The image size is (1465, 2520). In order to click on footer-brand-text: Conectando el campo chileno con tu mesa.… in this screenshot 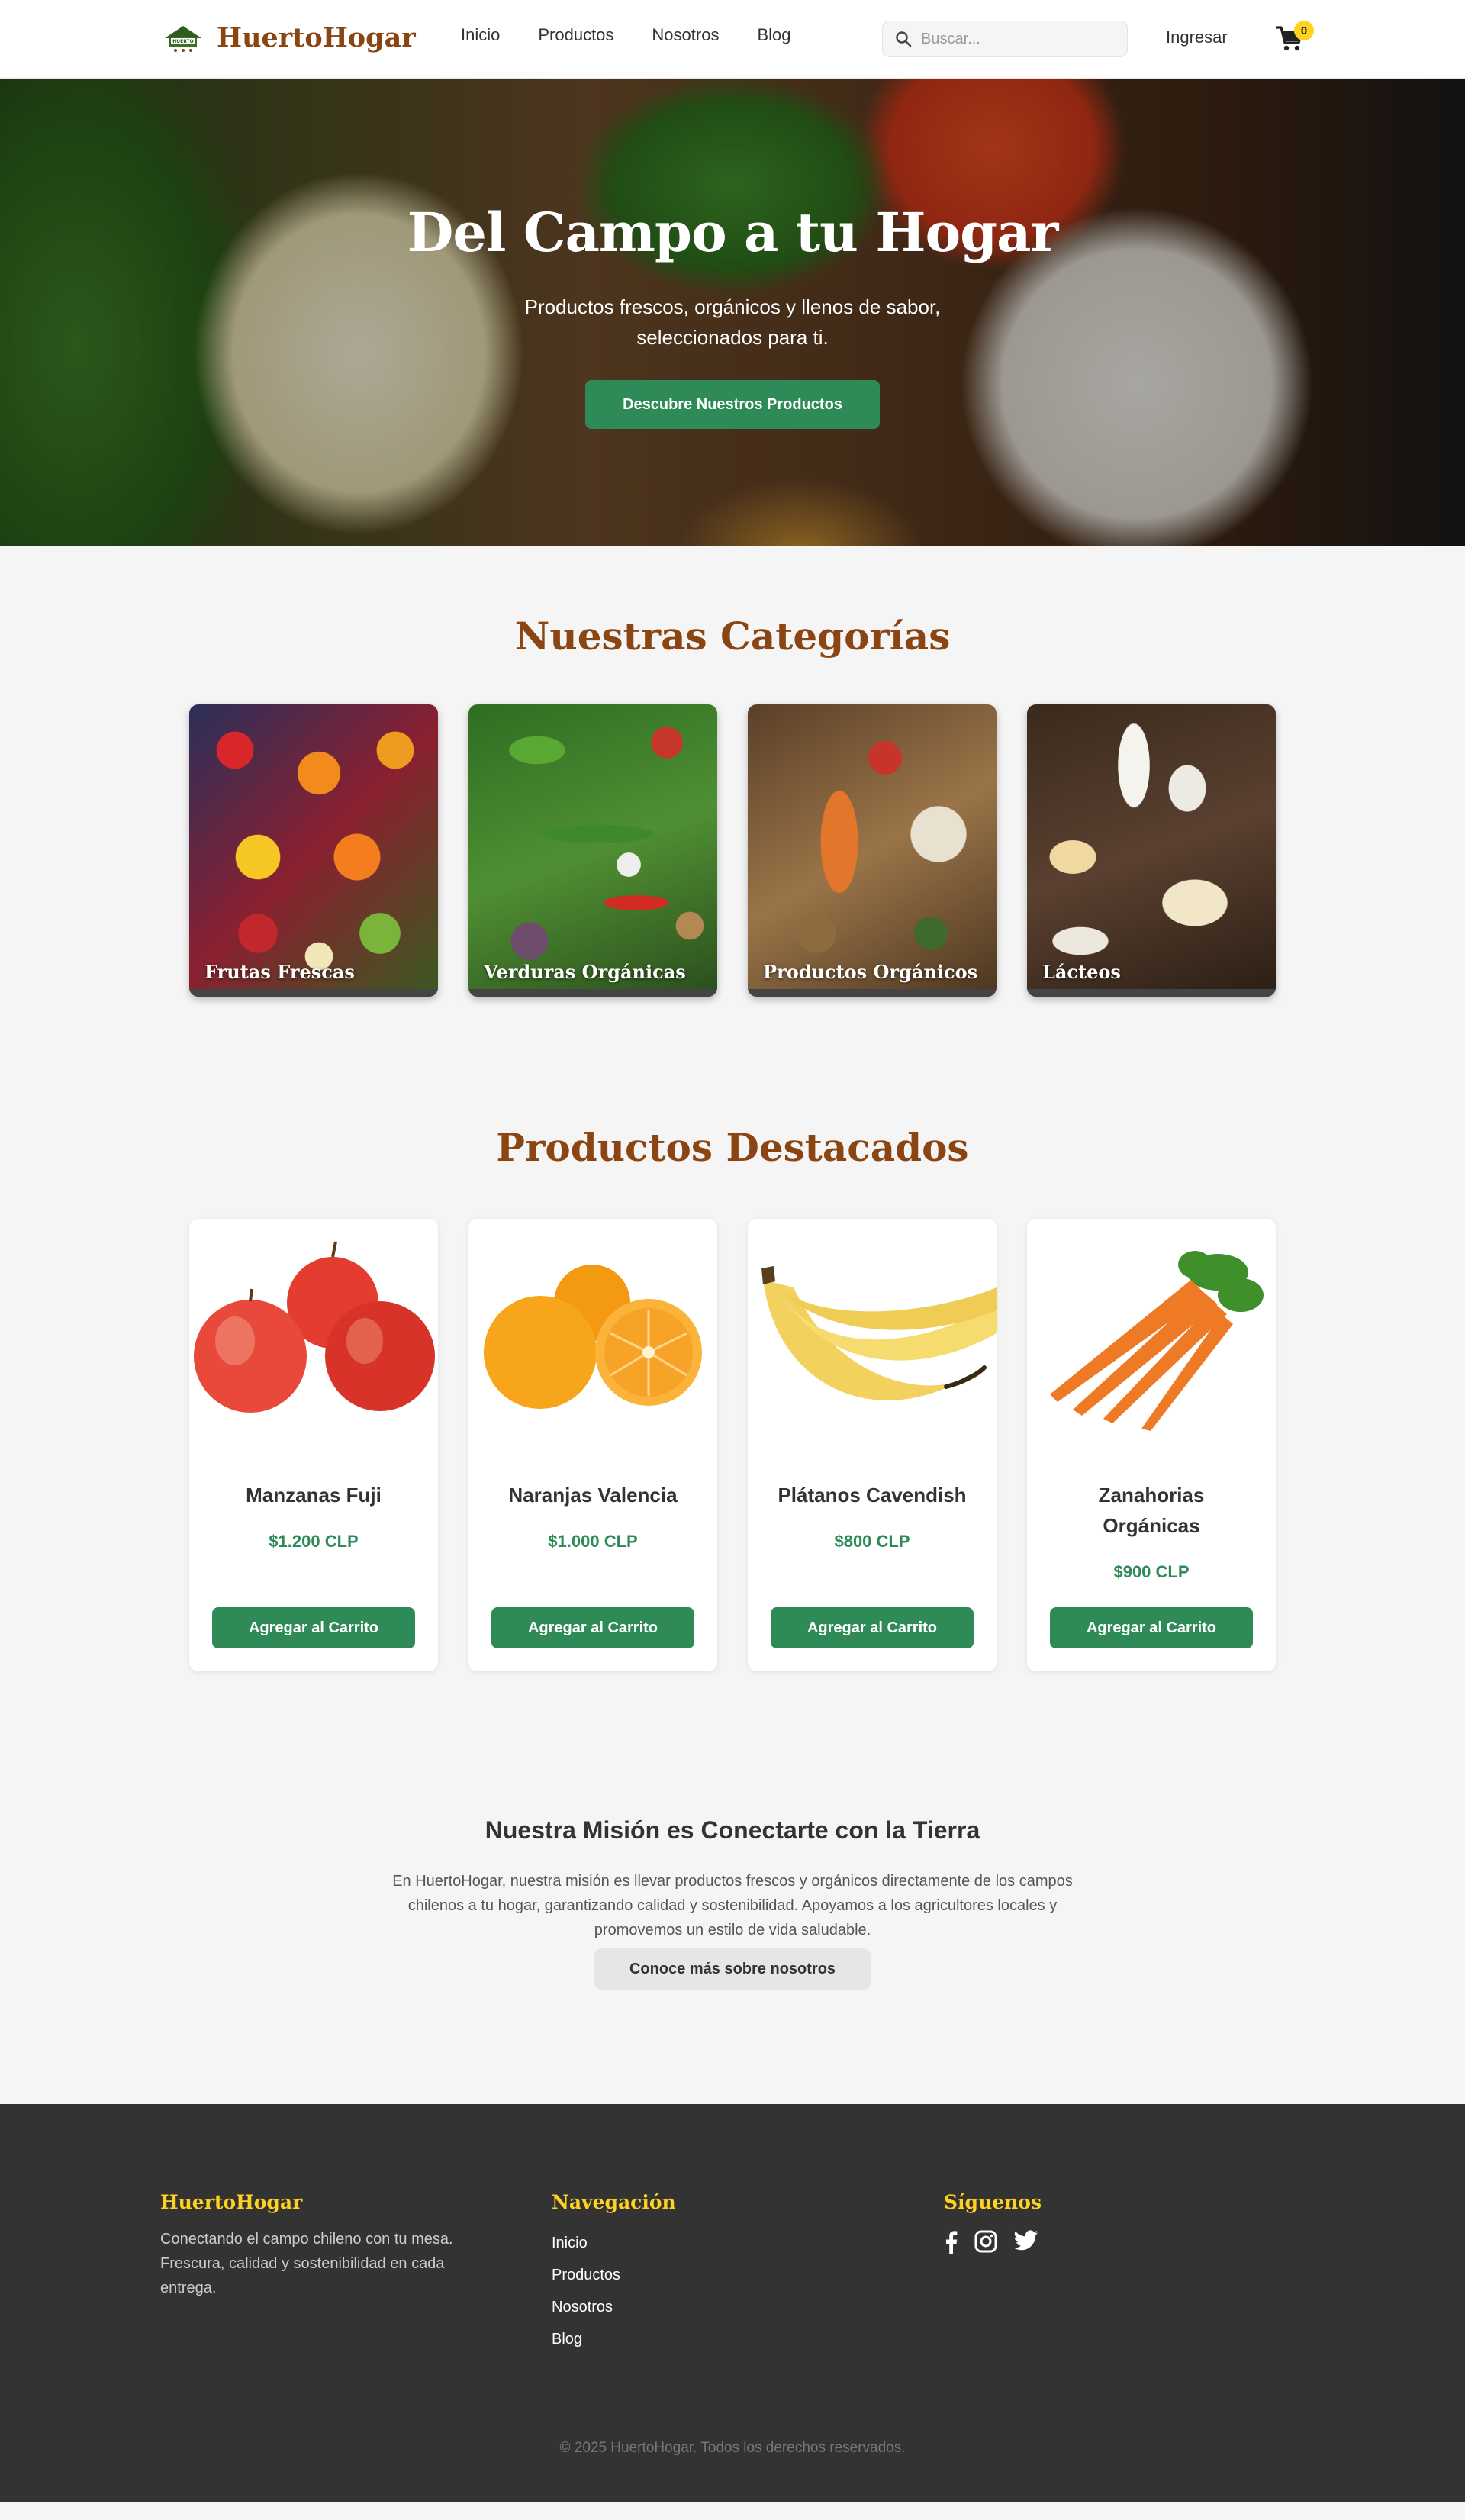, I will do `click(306, 2263)`.